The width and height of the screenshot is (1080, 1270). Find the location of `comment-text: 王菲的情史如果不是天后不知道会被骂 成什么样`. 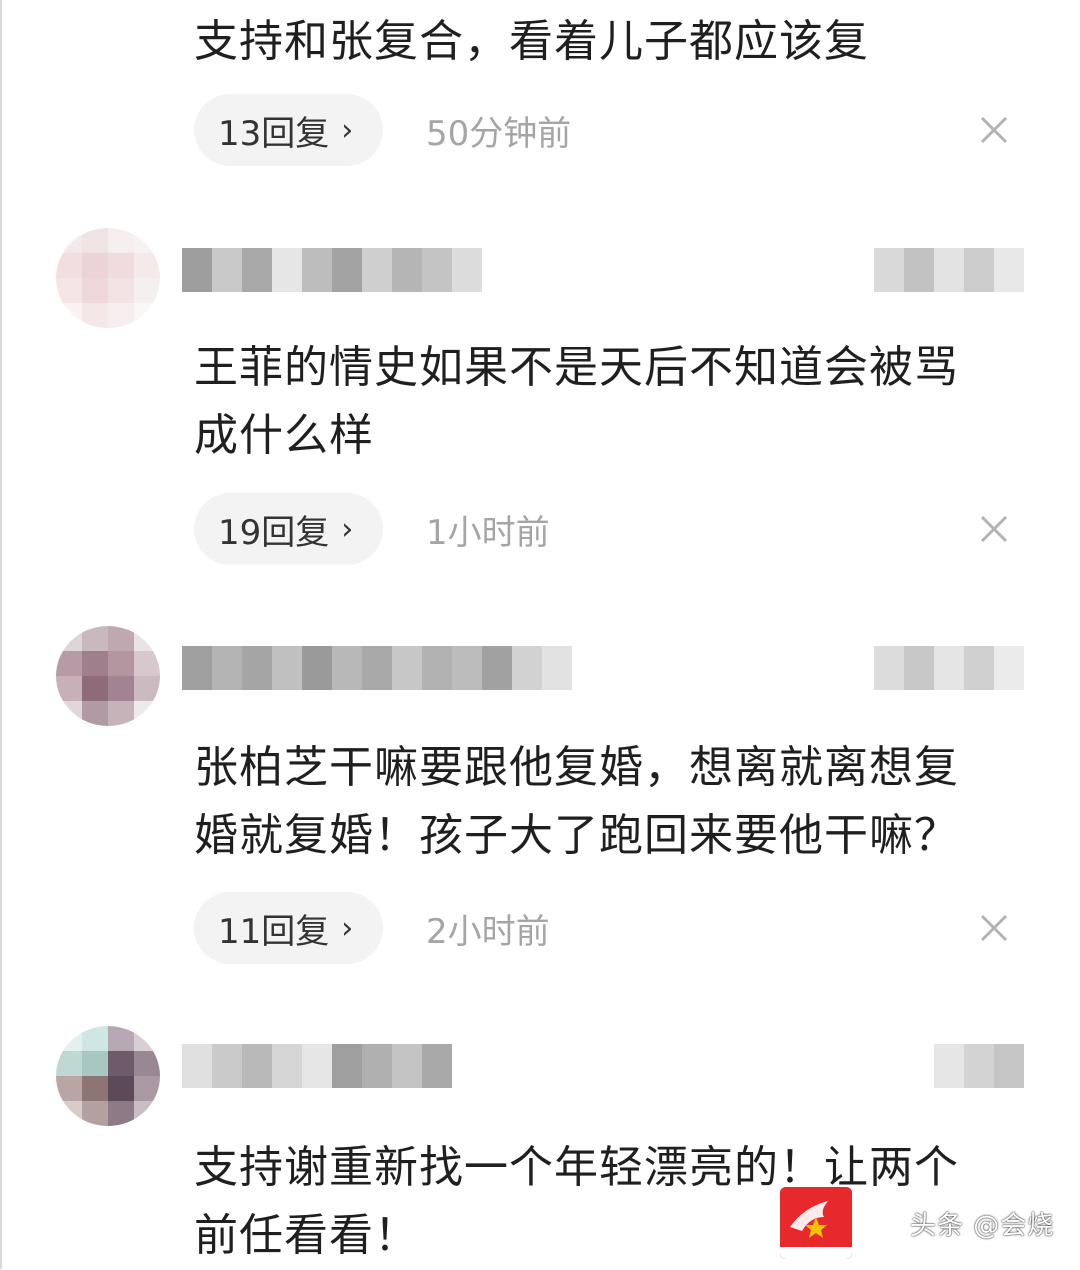

comment-text: 王菲的情史如果不是天后不知道会被骂 成什么样 is located at coordinates (576, 401).